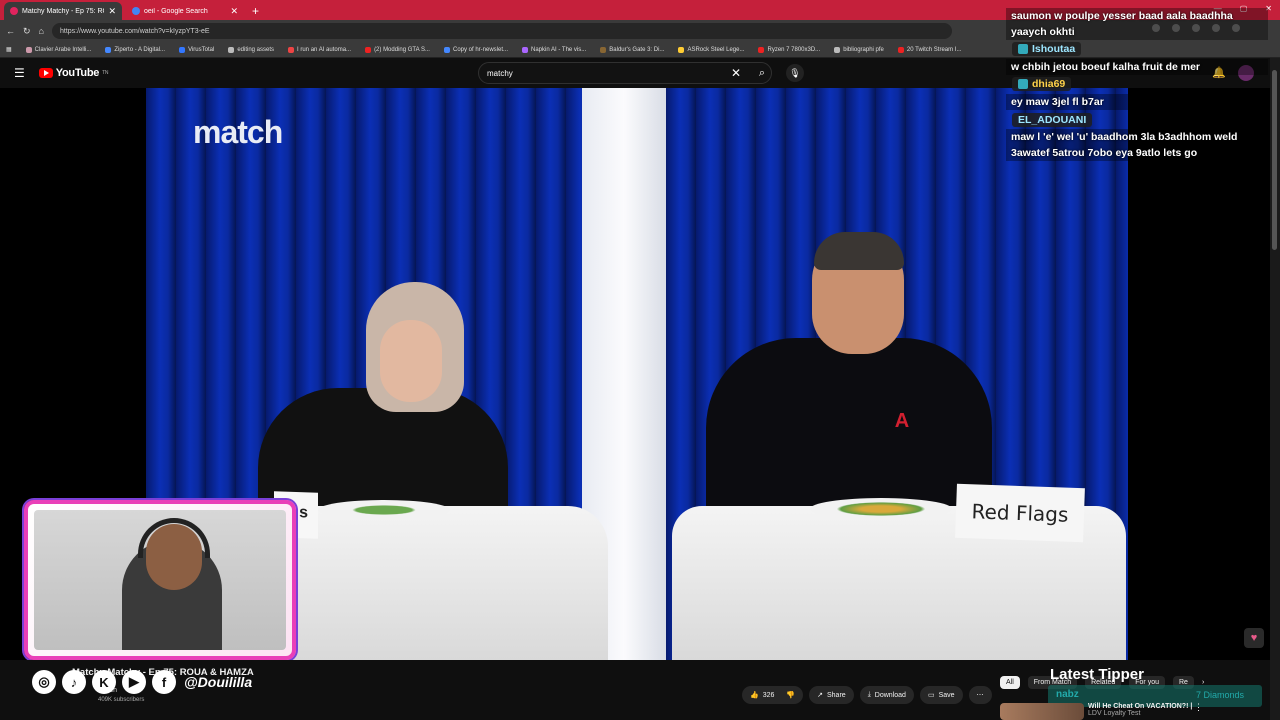 Image resolution: width=1280 pixels, height=720 pixels. Describe the element at coordinates (980, 695) in the screenshot. I see `more-actions-button: ⋯` at that location.